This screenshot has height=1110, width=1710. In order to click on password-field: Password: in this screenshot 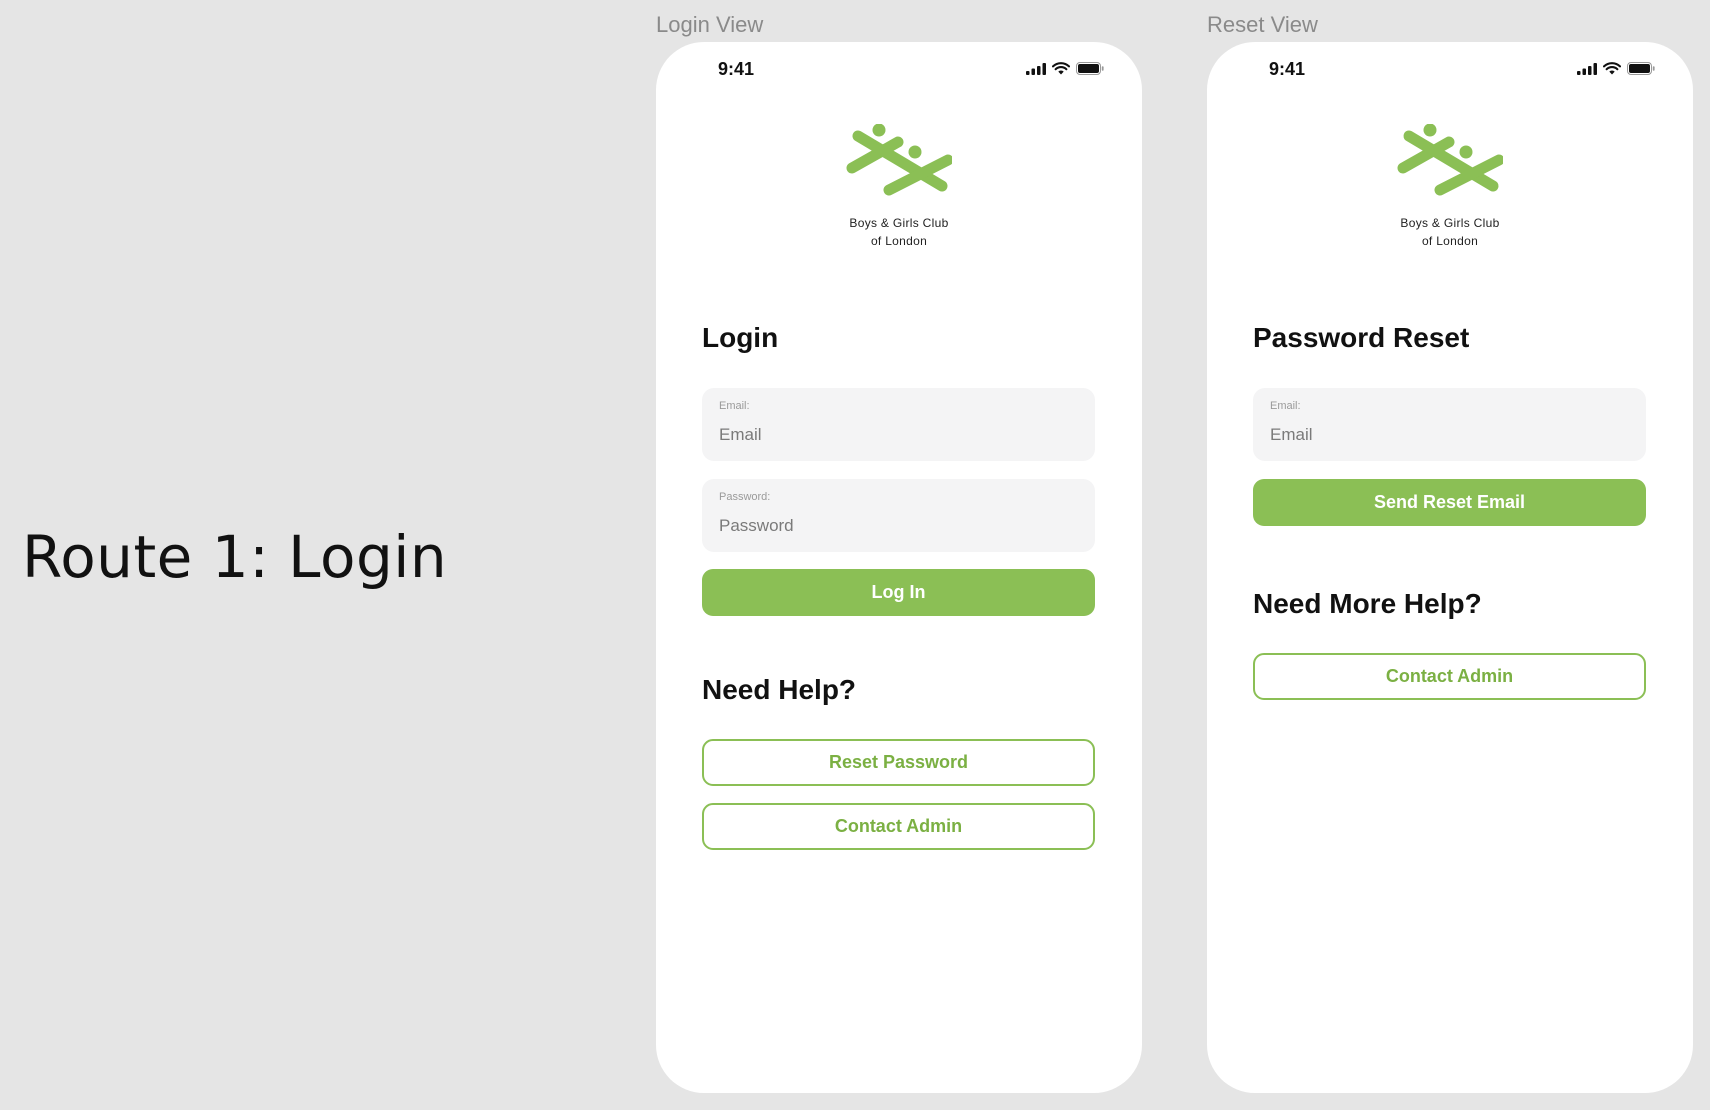, I will do `click(898, 515)`.